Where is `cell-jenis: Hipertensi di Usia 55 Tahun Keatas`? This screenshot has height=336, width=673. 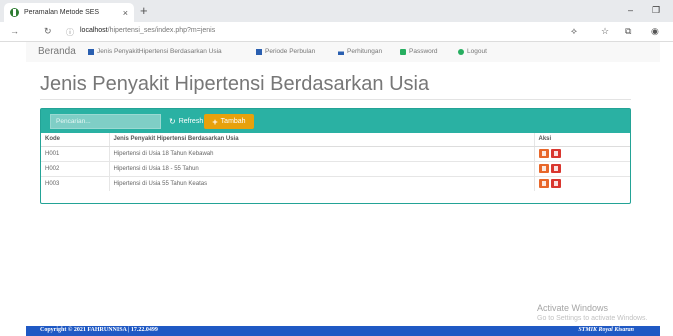 cell-jenis: Hipertensi di Usia 55 Tahun Keatas is located at coordinates (322, 183).